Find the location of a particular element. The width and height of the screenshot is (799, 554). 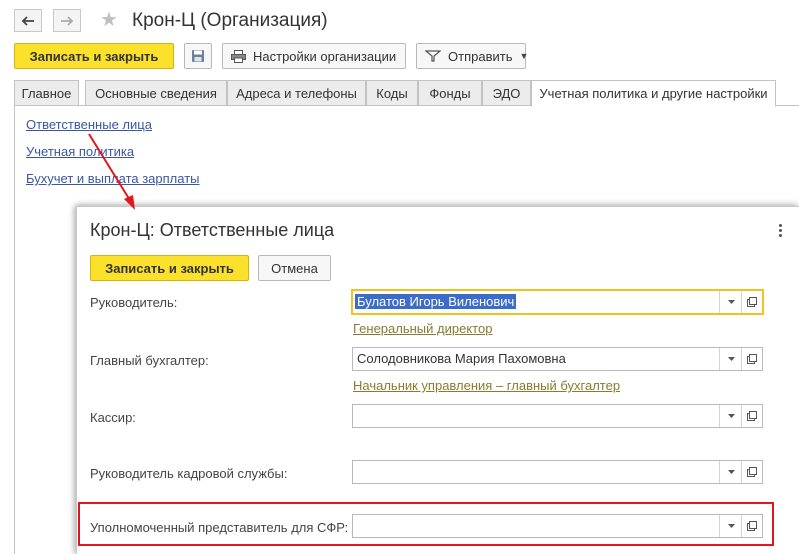

tab-accounting-policy: Учетная политика и другие настройки is located at coordinates (653, 93).